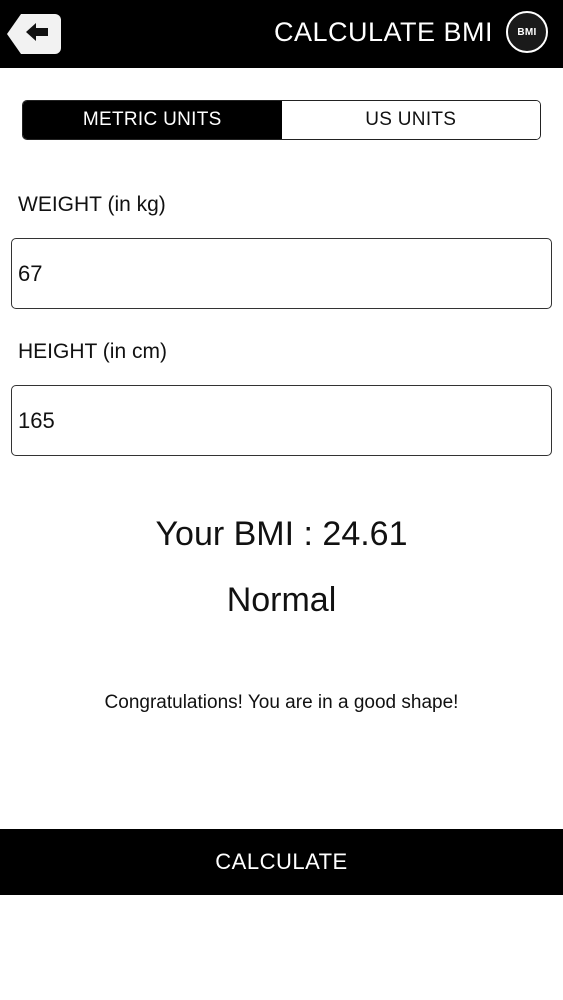 This screenshot has width=563, height=1000. Describe the element at coordinates (383, 32) in the screenshot. I see `page-title: CALCULATE BMI` at that location.